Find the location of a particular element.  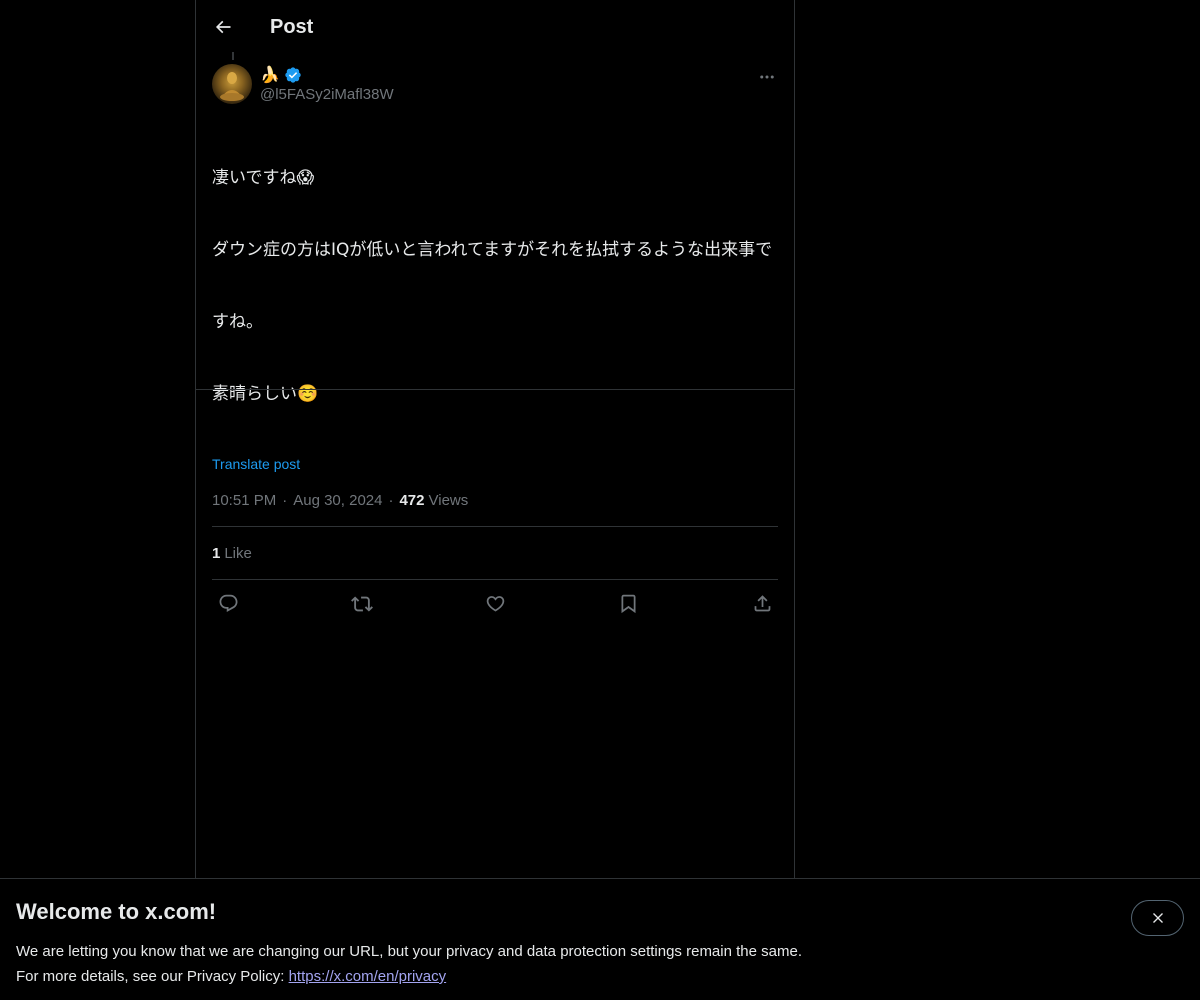

avatar is located at coordinates (232, 84).